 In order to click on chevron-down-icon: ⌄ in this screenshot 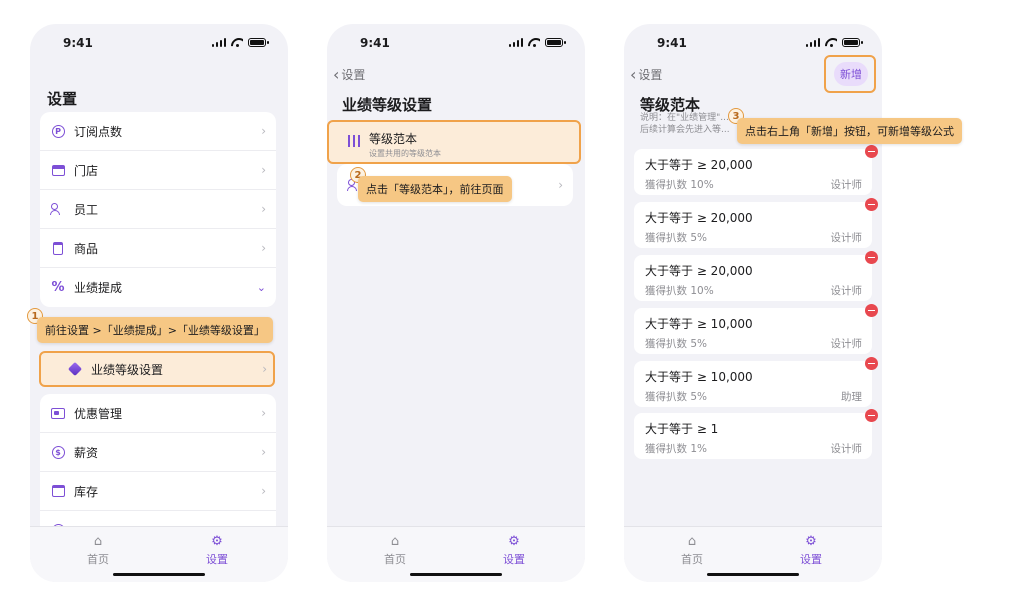, I will do `click(261, 287)`.